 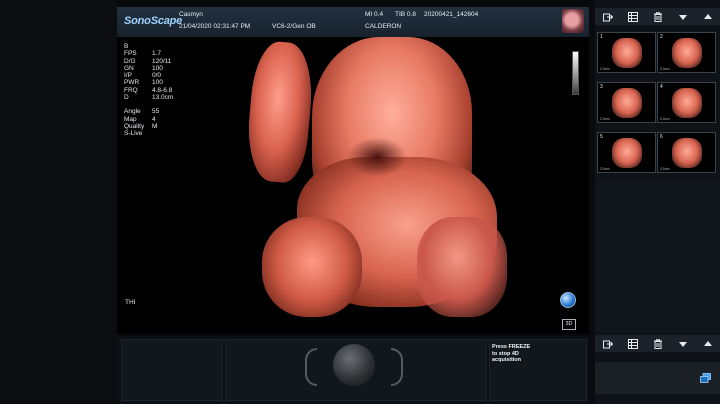 What do you see at coordinates (601, 137) in the screenshot?
I see `thumbnail-number: 5` at bounding box center [601, 137].